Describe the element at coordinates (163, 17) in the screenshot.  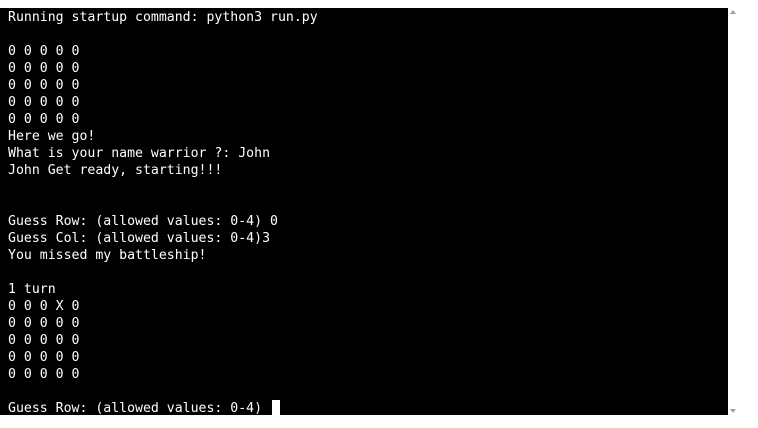
I see `startup-command-line: Running startup command: python3 run.py` at that location.